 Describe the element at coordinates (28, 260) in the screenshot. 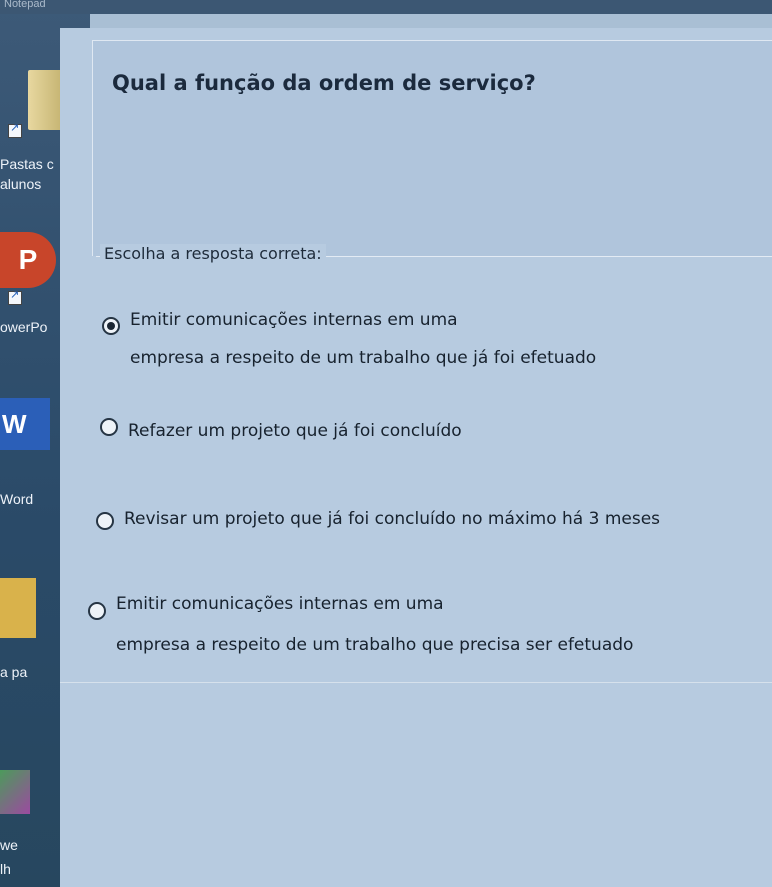

I see `powerpoint-icon: P` at that location.